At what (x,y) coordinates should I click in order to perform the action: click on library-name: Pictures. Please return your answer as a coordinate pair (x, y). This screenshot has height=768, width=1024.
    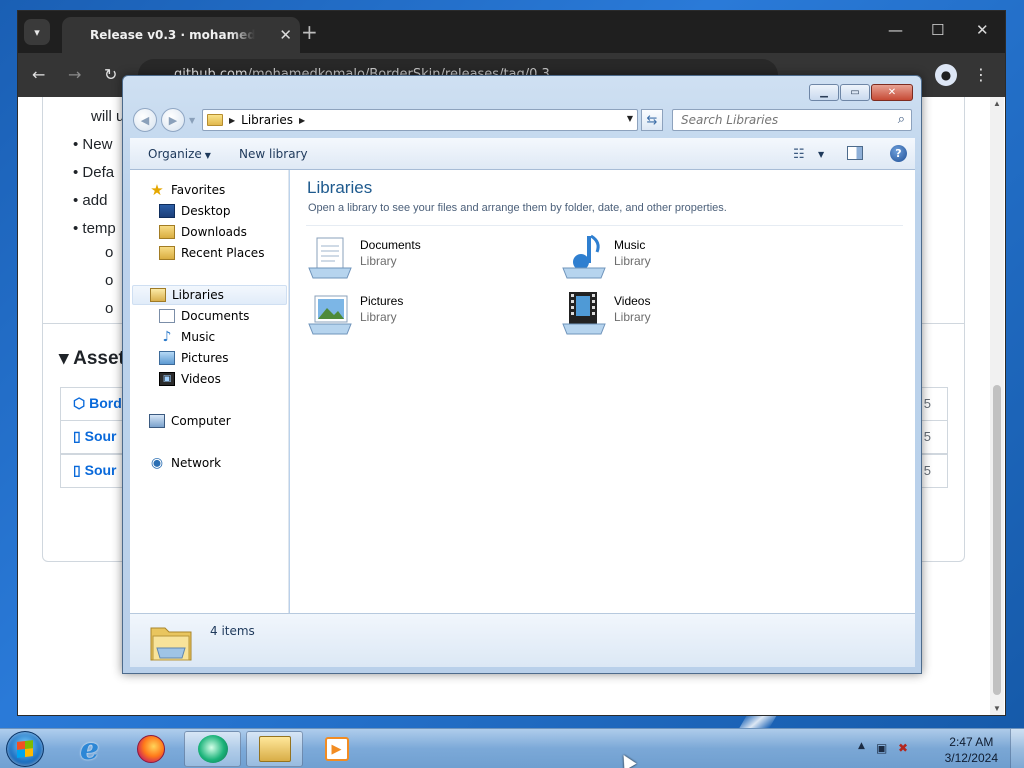
    Looking at the image, I should click on (382, 301).